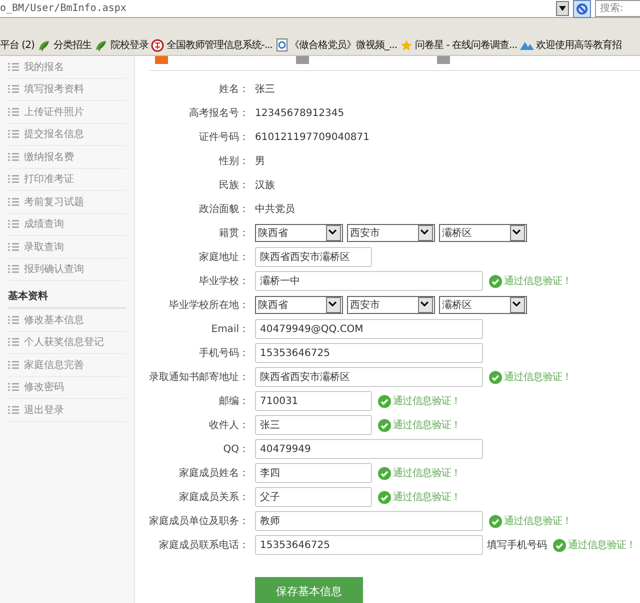 The height and width of the screenshot is (603, 640). Describe the element at coordinates (67, 295) in the screenshot. I see `sidebar-heading: 基本资料` at that location.